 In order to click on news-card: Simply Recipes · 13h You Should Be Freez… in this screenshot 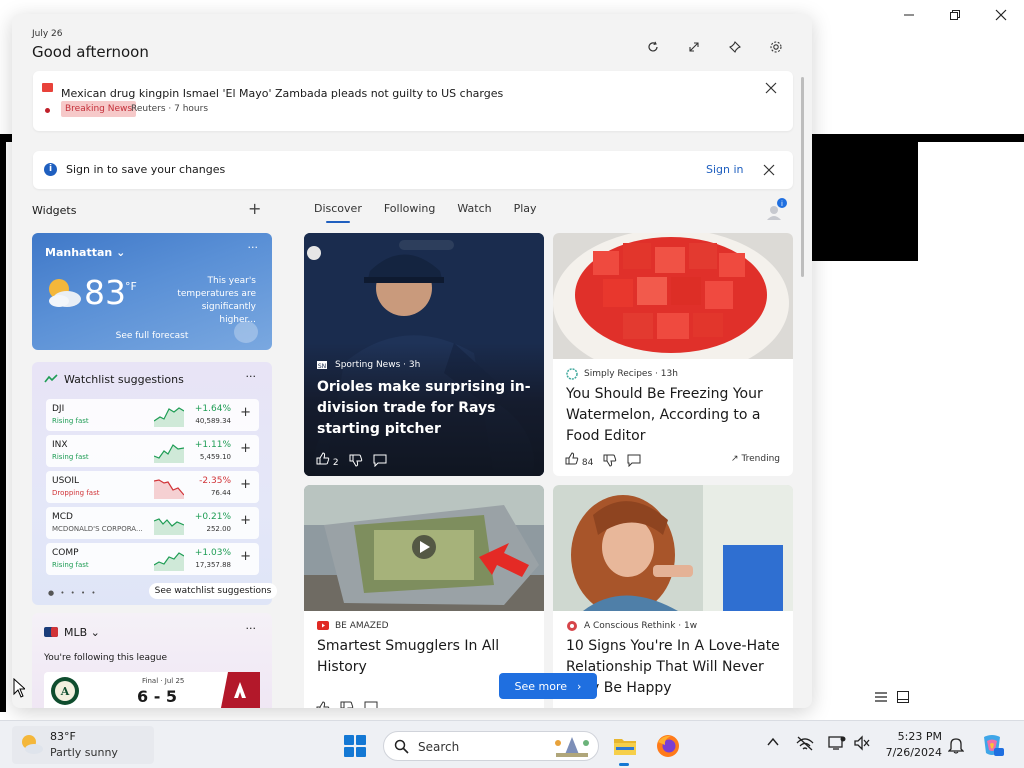, I will do `click(673, 354)`.